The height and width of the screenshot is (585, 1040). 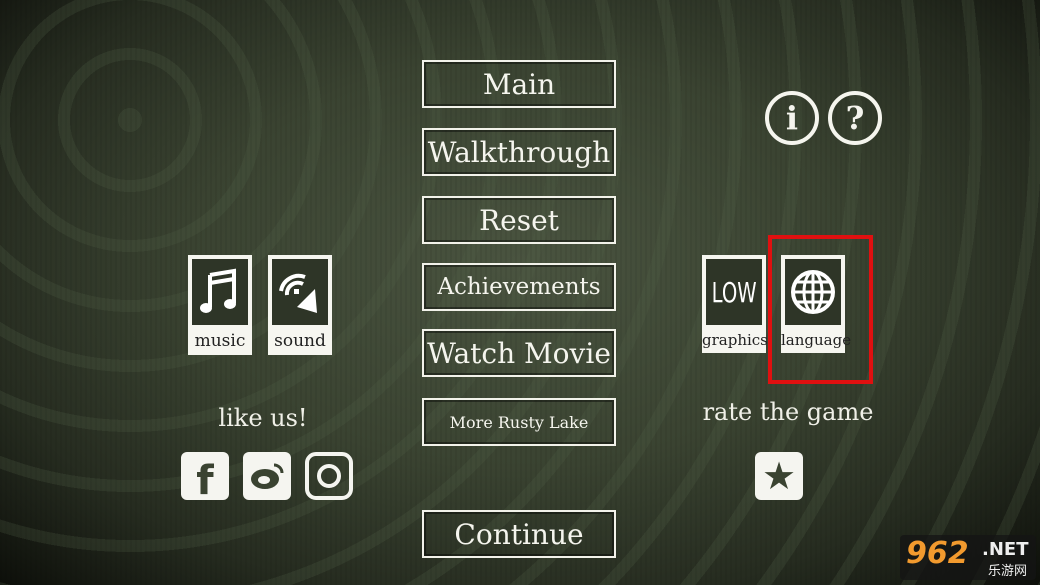 I want to click on music-label: music, so click(x=220, y=341).